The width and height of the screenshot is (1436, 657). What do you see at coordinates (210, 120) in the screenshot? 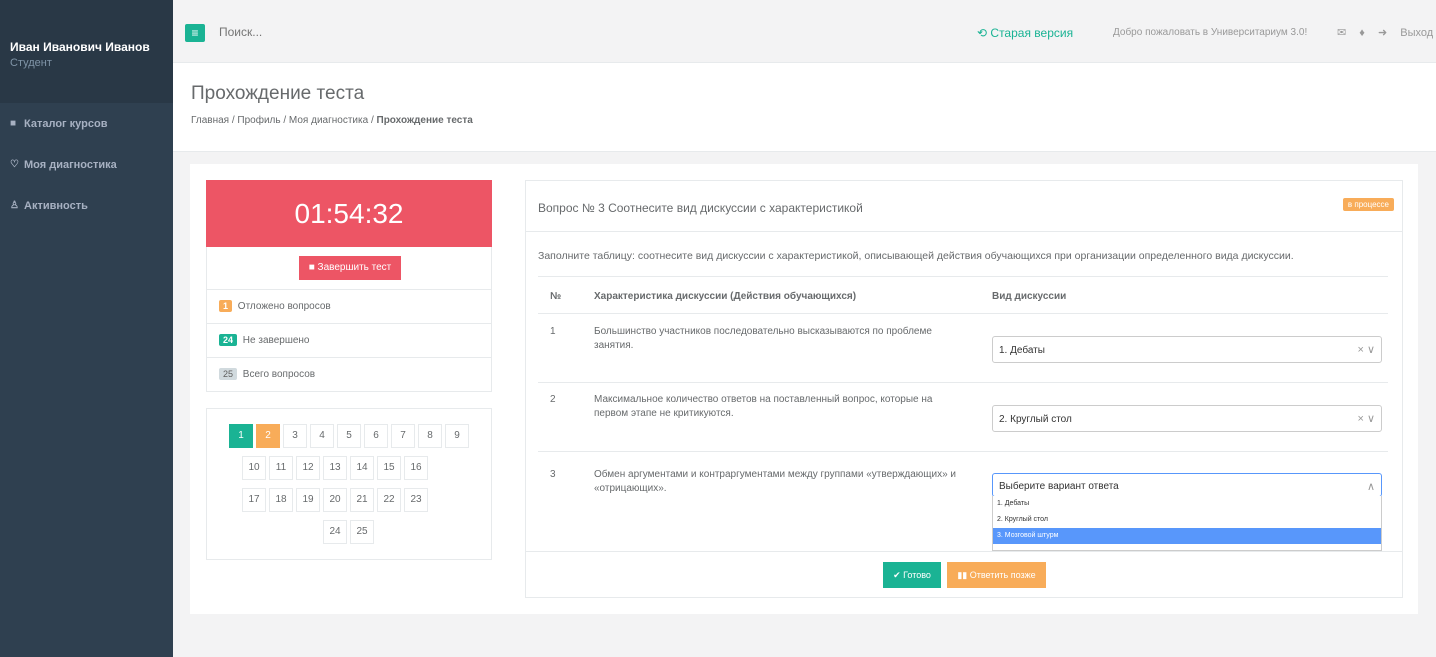
I see `breadcrumb-home: Главная` at bounding box center [210, 120].